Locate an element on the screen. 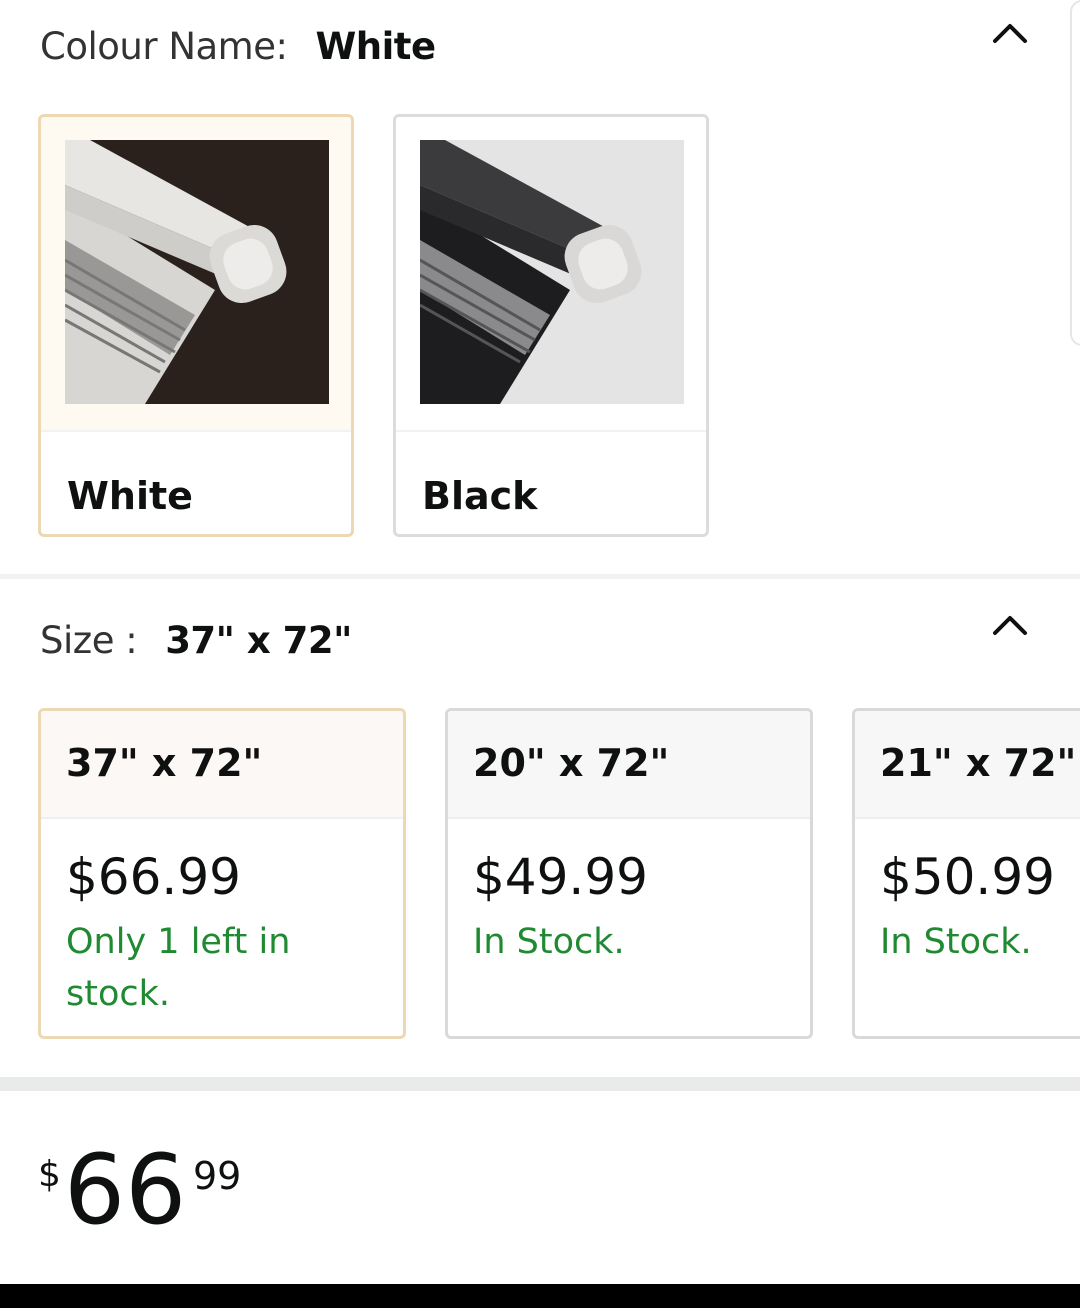 Image resolution: width=1080 pixels, height=1308 pixels. size-price: $49.99 is located at coordinates (560, 877).